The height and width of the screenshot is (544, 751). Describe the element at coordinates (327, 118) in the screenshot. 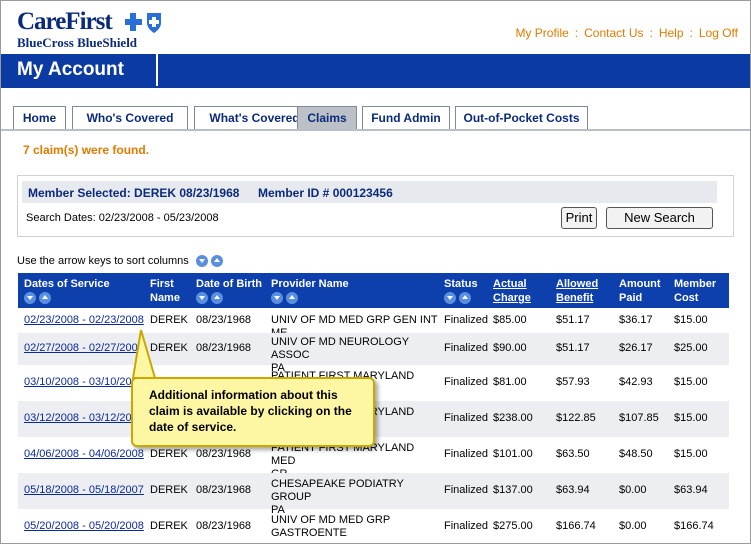

I see `tab-claims: Claims` at that location.